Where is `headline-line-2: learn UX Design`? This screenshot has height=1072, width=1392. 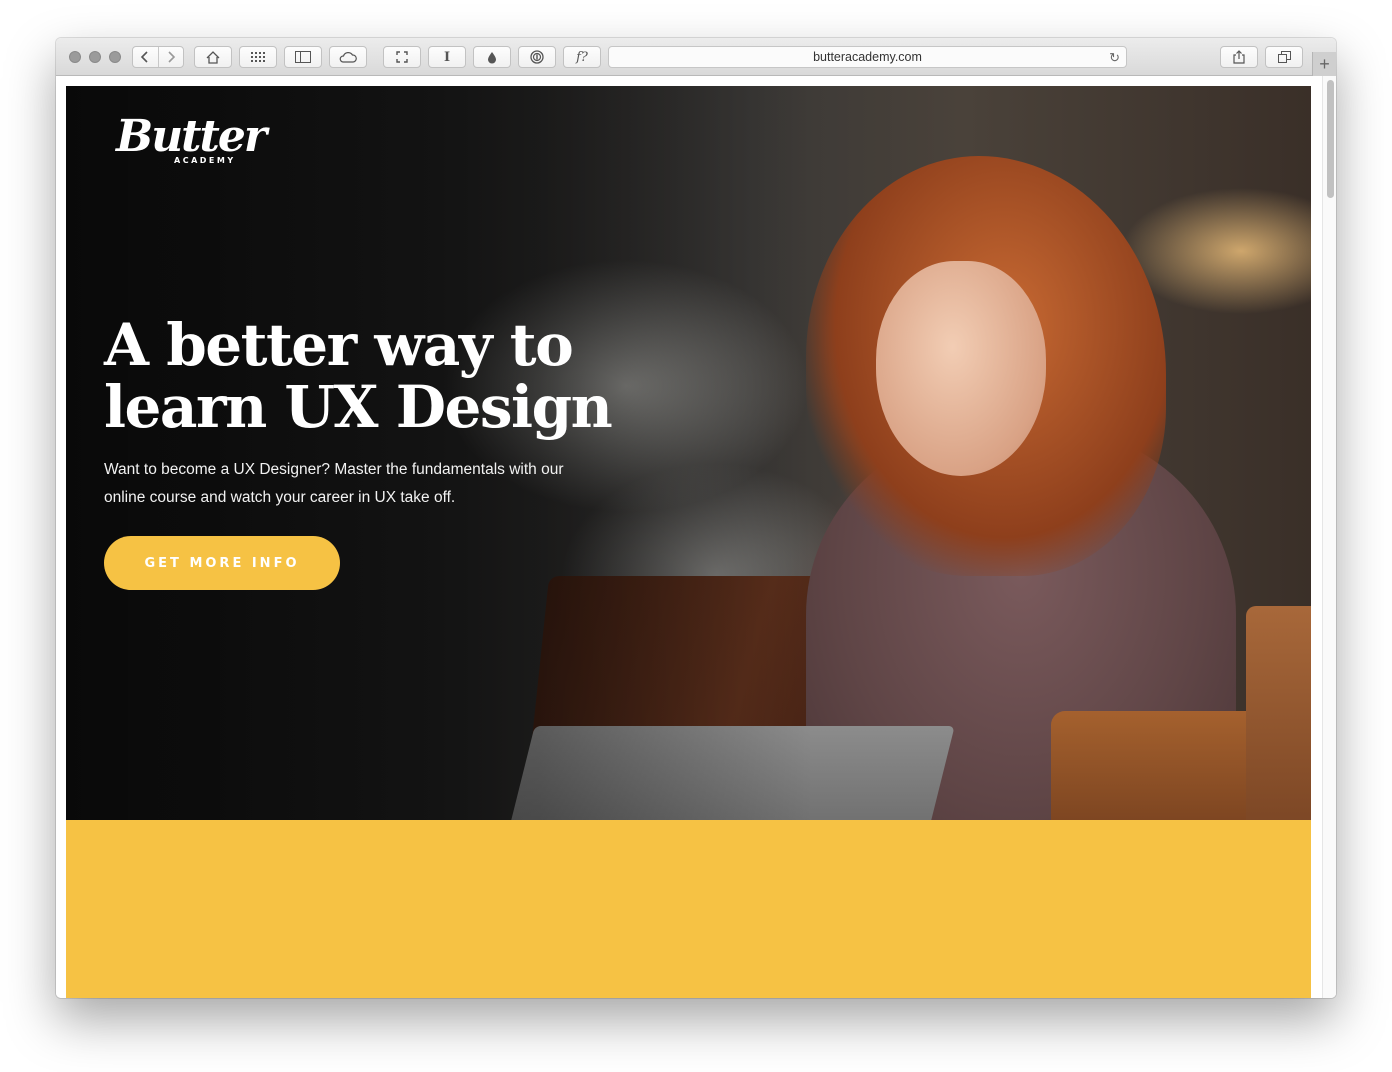 headline-line-2: learn UX Design is located at coordinates (358, 407).